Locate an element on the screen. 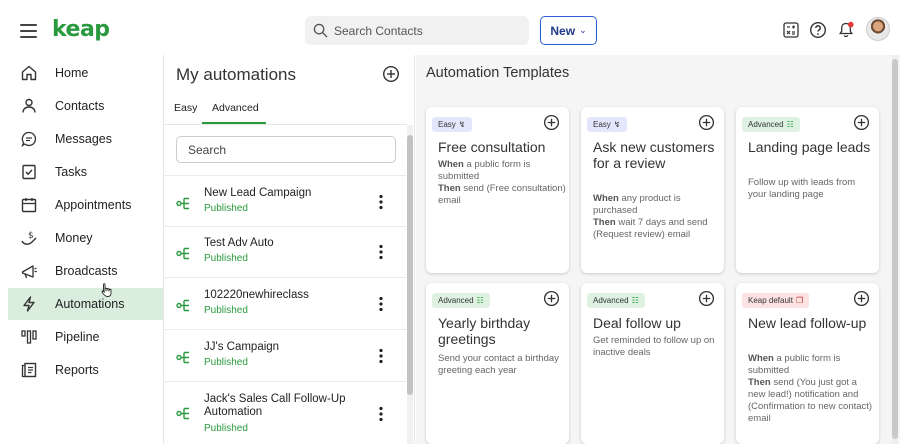  new-button: New ⌄ is located at coordinates (568, 30).